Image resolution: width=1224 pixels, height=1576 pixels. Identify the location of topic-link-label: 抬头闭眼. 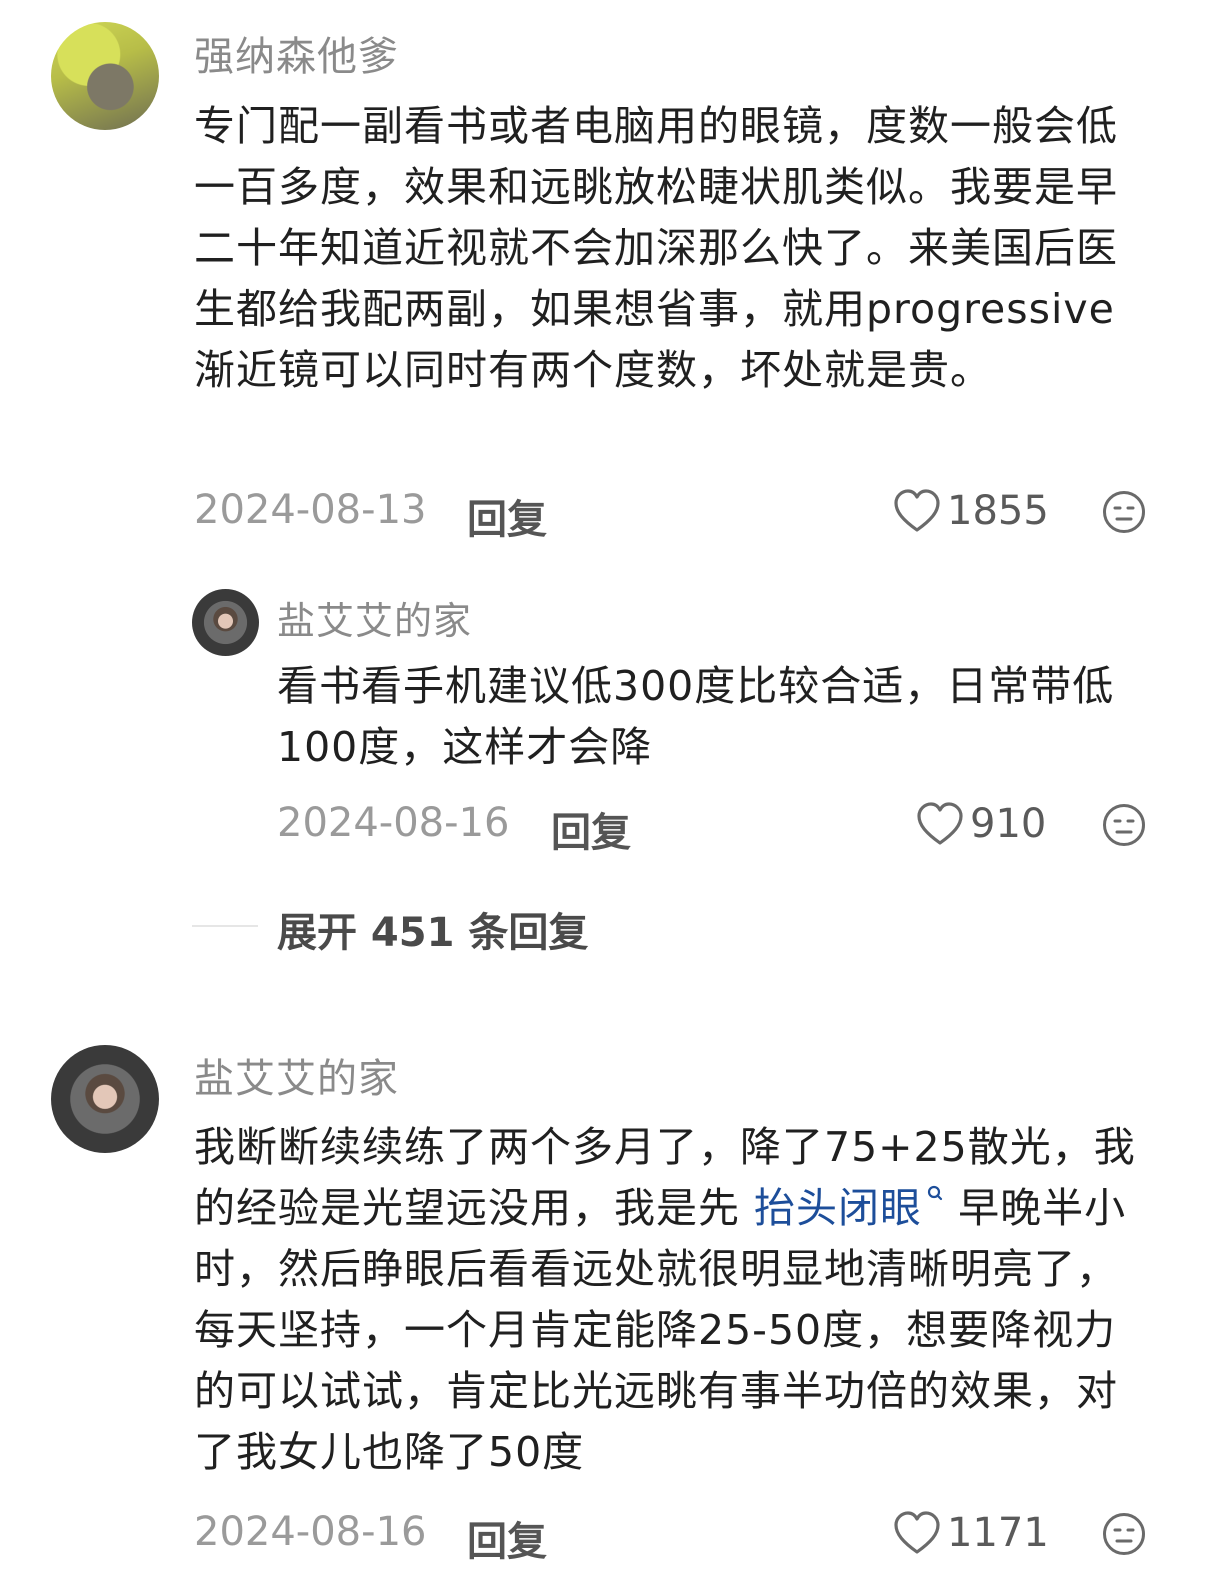
(838, 1208).